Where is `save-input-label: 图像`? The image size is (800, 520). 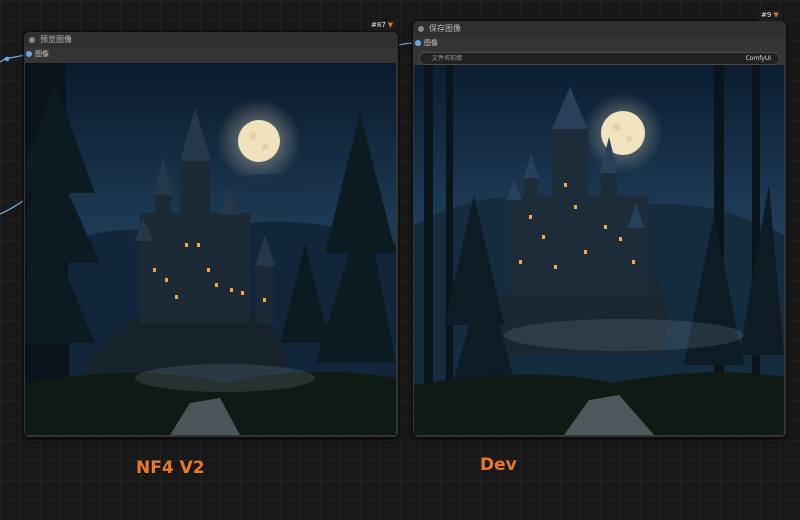 save-input-label: 图像 is located at coordinates (431, 43).